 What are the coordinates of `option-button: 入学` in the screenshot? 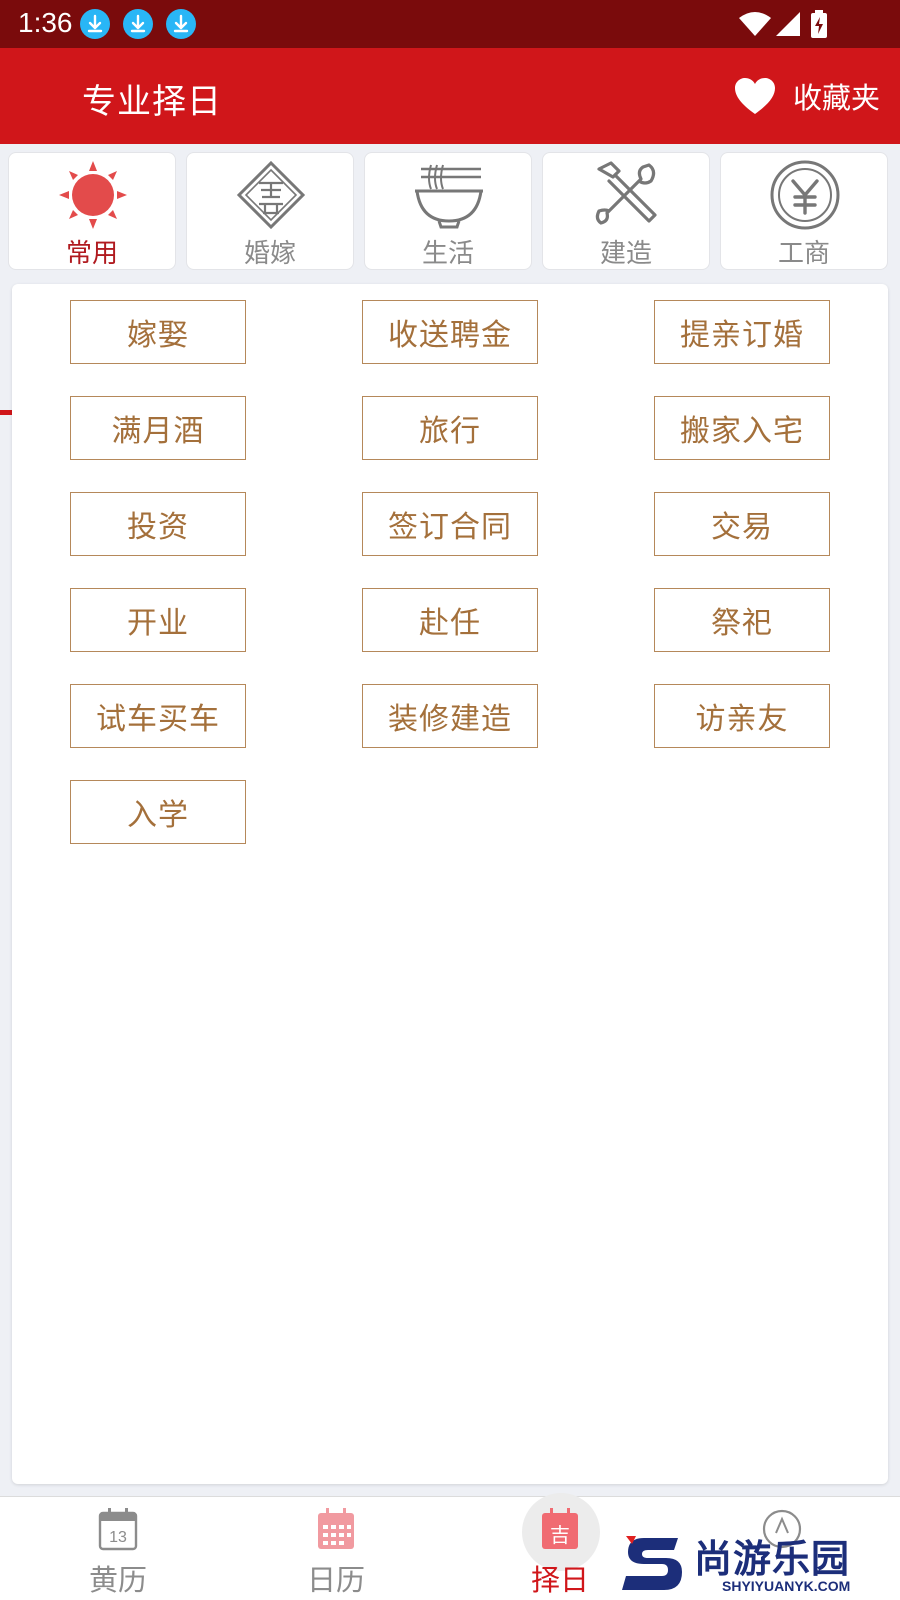 It's located at (158, 812).